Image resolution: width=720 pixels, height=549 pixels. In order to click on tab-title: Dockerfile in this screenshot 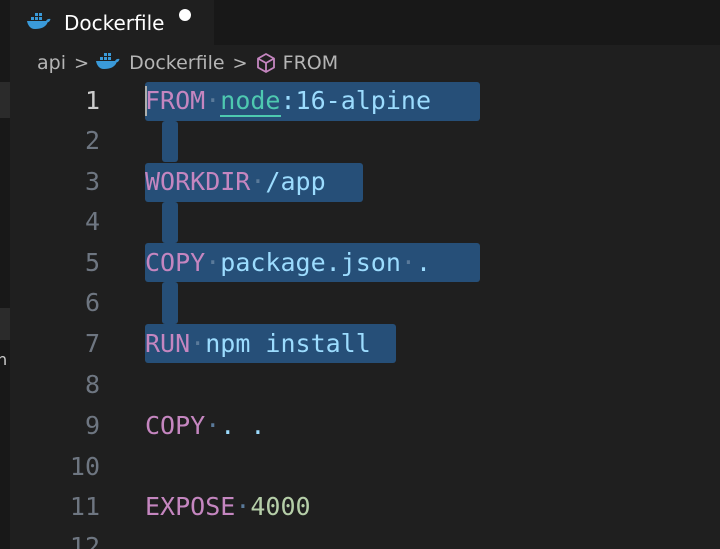, I will do `click(114, 22)`.